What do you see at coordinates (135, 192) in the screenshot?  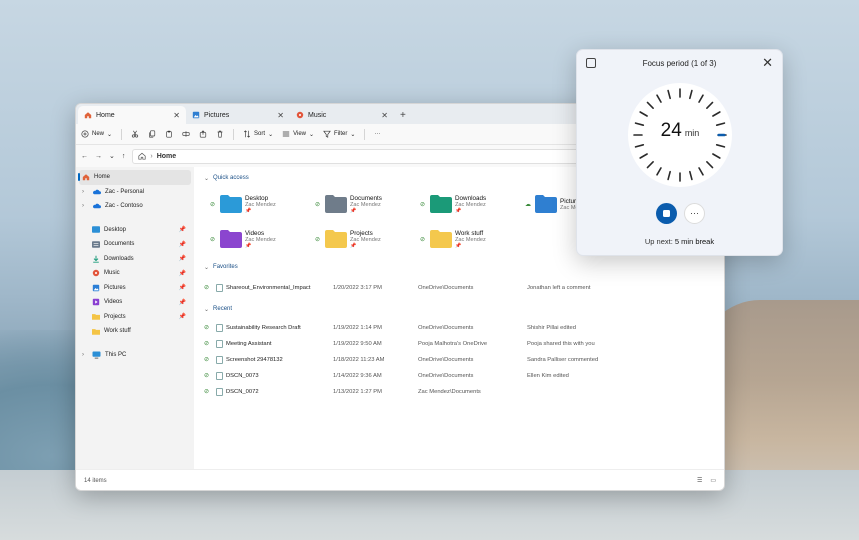 I see `sidebar-item-zac-personal: › Zac - Personal` at bounding box center [135, 192].